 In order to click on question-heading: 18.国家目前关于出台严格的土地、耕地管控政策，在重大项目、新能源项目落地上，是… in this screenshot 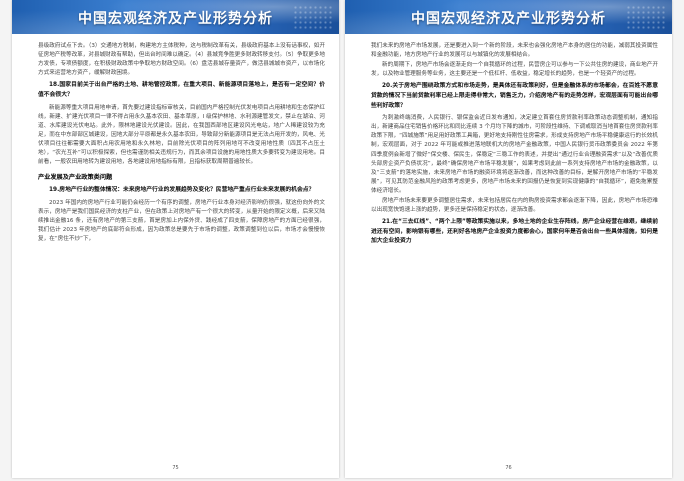, I will do `click(181, 90)`.